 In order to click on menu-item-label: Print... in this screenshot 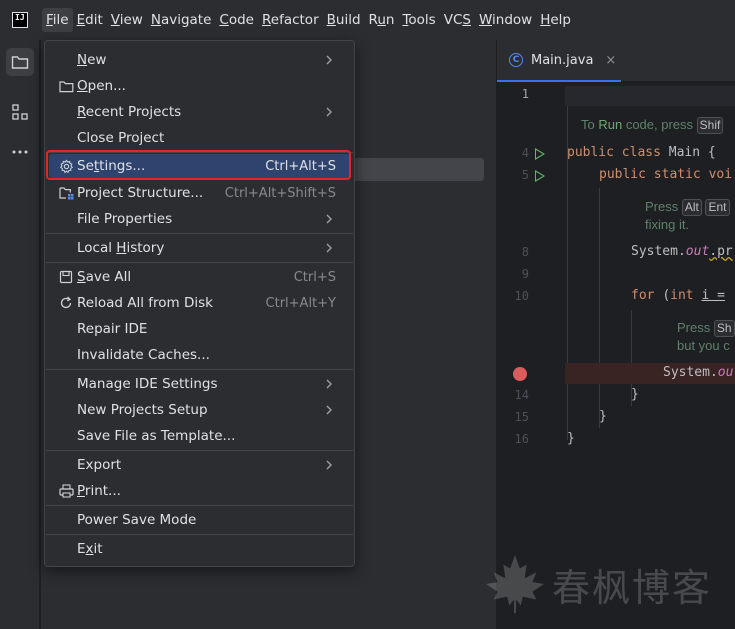, I will do `click(99, 491)`.